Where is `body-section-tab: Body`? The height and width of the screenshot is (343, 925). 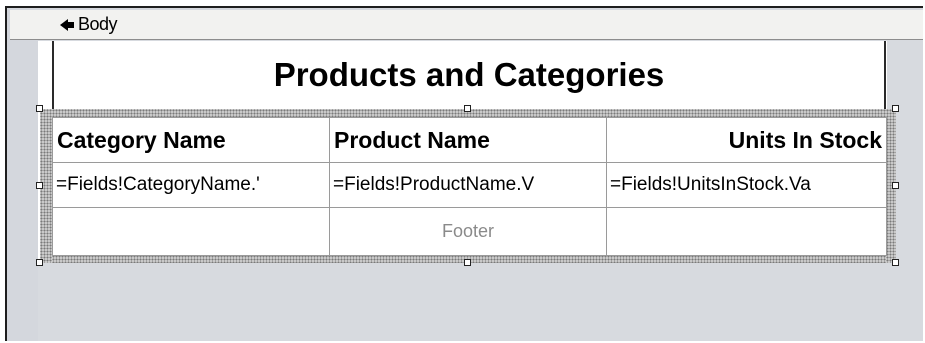
body-section-tab: Body is located at coordinates (466, 25).